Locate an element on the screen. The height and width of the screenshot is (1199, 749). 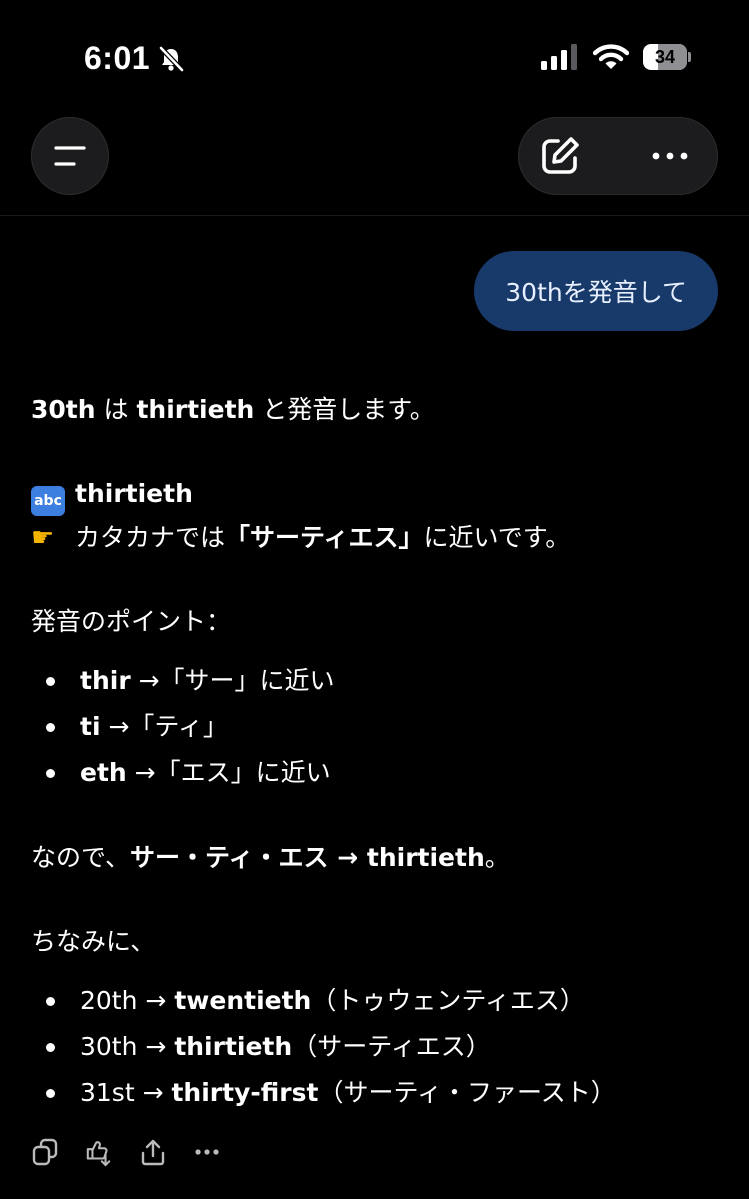
example-reading: （トゥウェンティエス） is located at coordinates (448, 1000).